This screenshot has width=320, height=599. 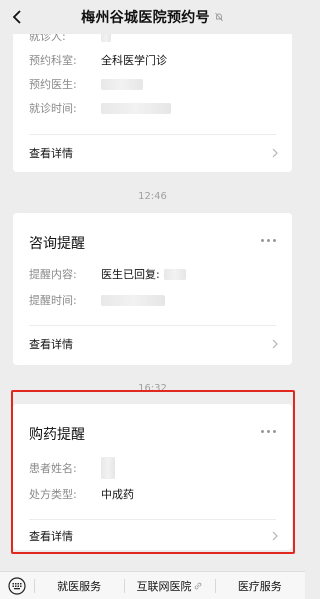 I want to click on bottom-menu: 就医服务 互联网医院 医疗服务, so click(x=152, y=585).